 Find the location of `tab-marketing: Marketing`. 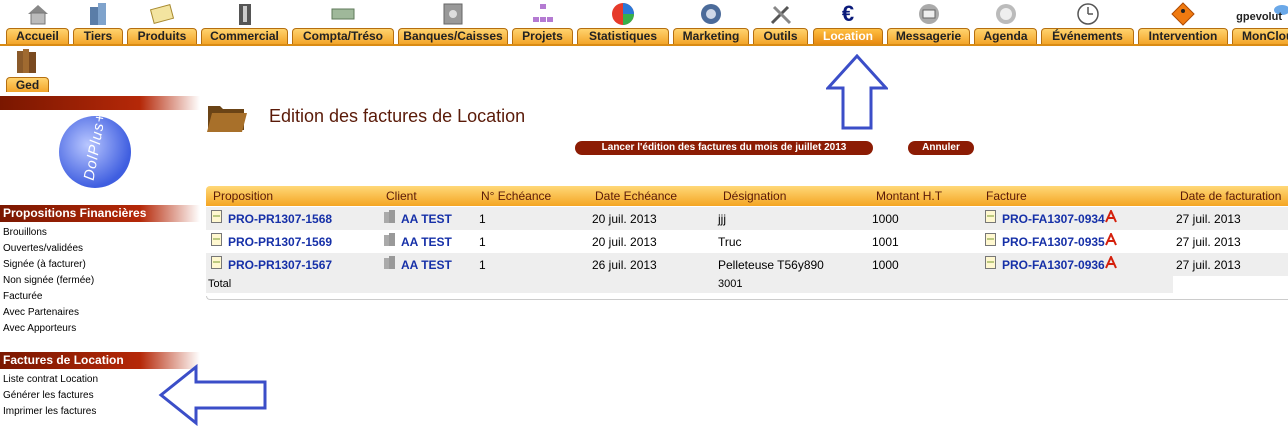

tab-marketing: Marketing is located at coordinates (711, 23).